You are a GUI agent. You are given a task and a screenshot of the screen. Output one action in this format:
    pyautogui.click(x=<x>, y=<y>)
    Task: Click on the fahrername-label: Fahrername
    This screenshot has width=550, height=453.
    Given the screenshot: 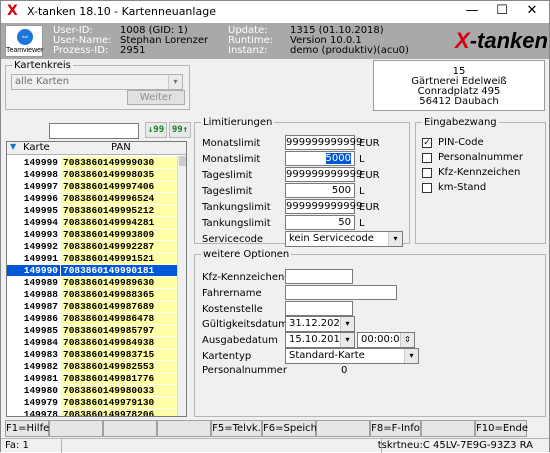 What is the action you would take?
    pyautogui.click(x=232, y=293)
    